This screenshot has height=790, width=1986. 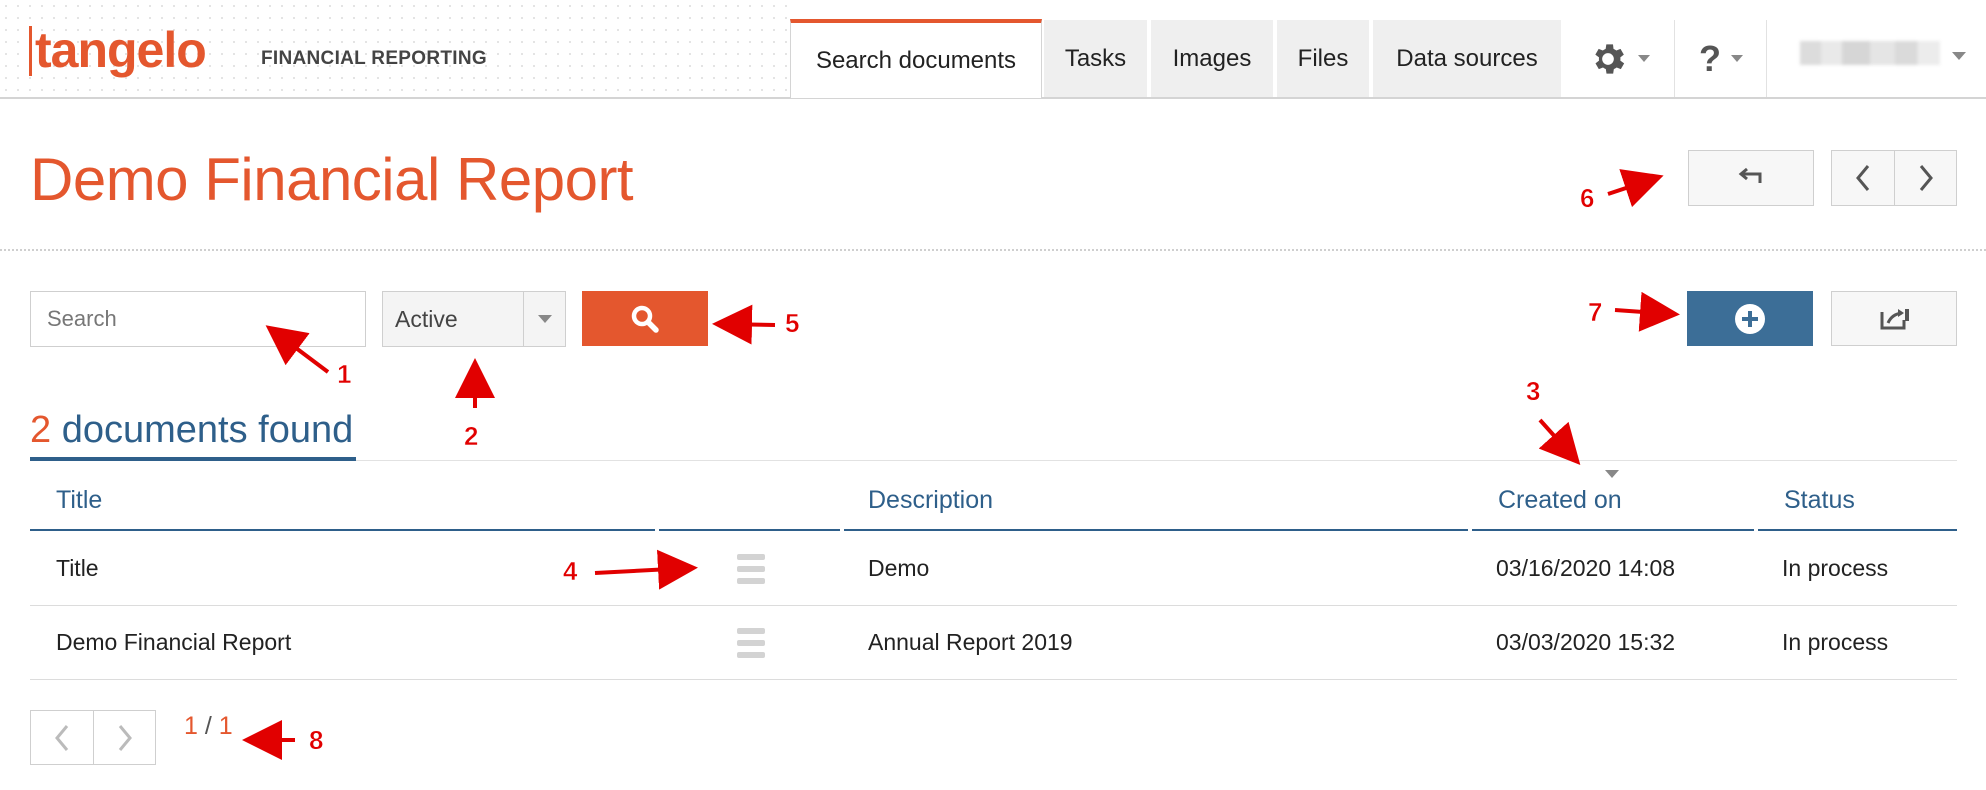 What do you see at coordinates (316, 740) in the screenshot?
I see `annotation-number: 8` at bounding box center [316, 740].